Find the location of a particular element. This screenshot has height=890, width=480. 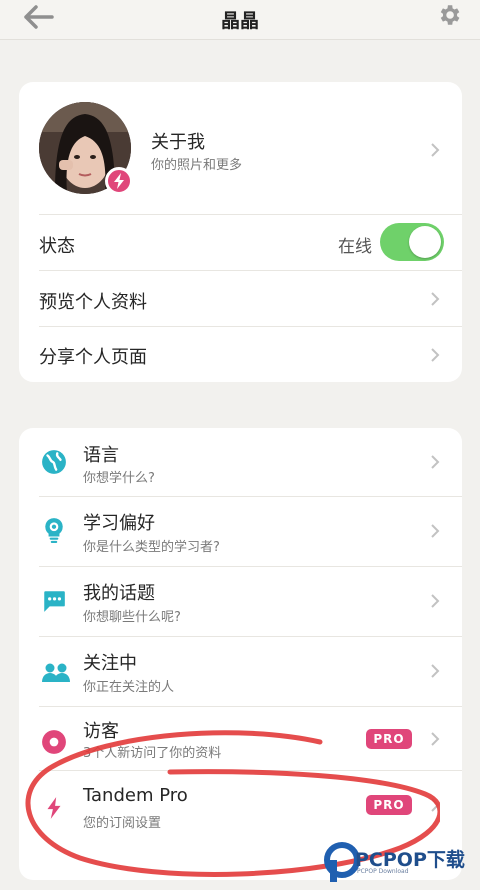

language-row: 语言 你想学什么? is located at coordinates (240, 462).